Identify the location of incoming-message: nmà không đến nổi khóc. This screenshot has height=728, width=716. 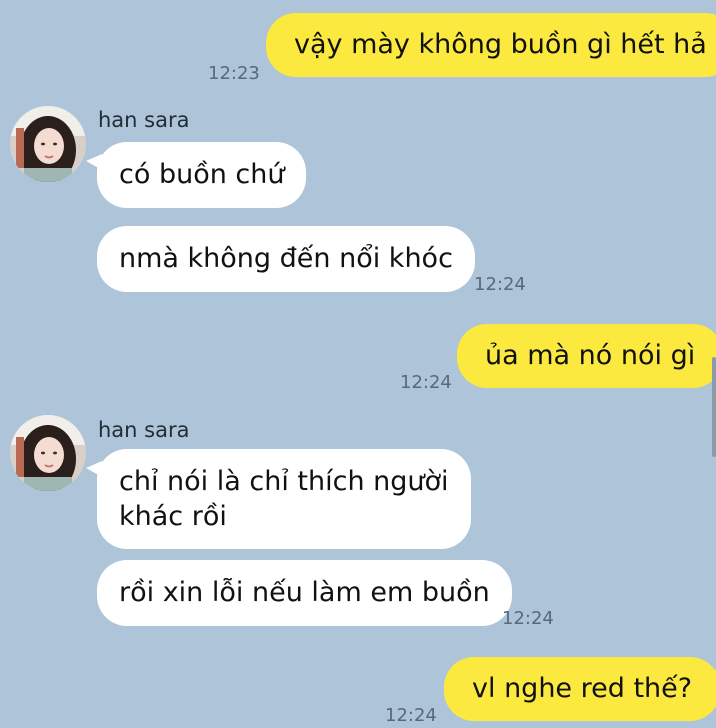
(286, 259).